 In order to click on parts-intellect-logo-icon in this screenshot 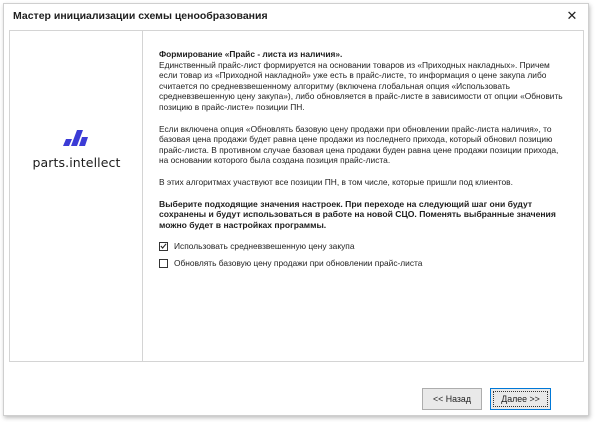, I will do `click(75, 138)`.